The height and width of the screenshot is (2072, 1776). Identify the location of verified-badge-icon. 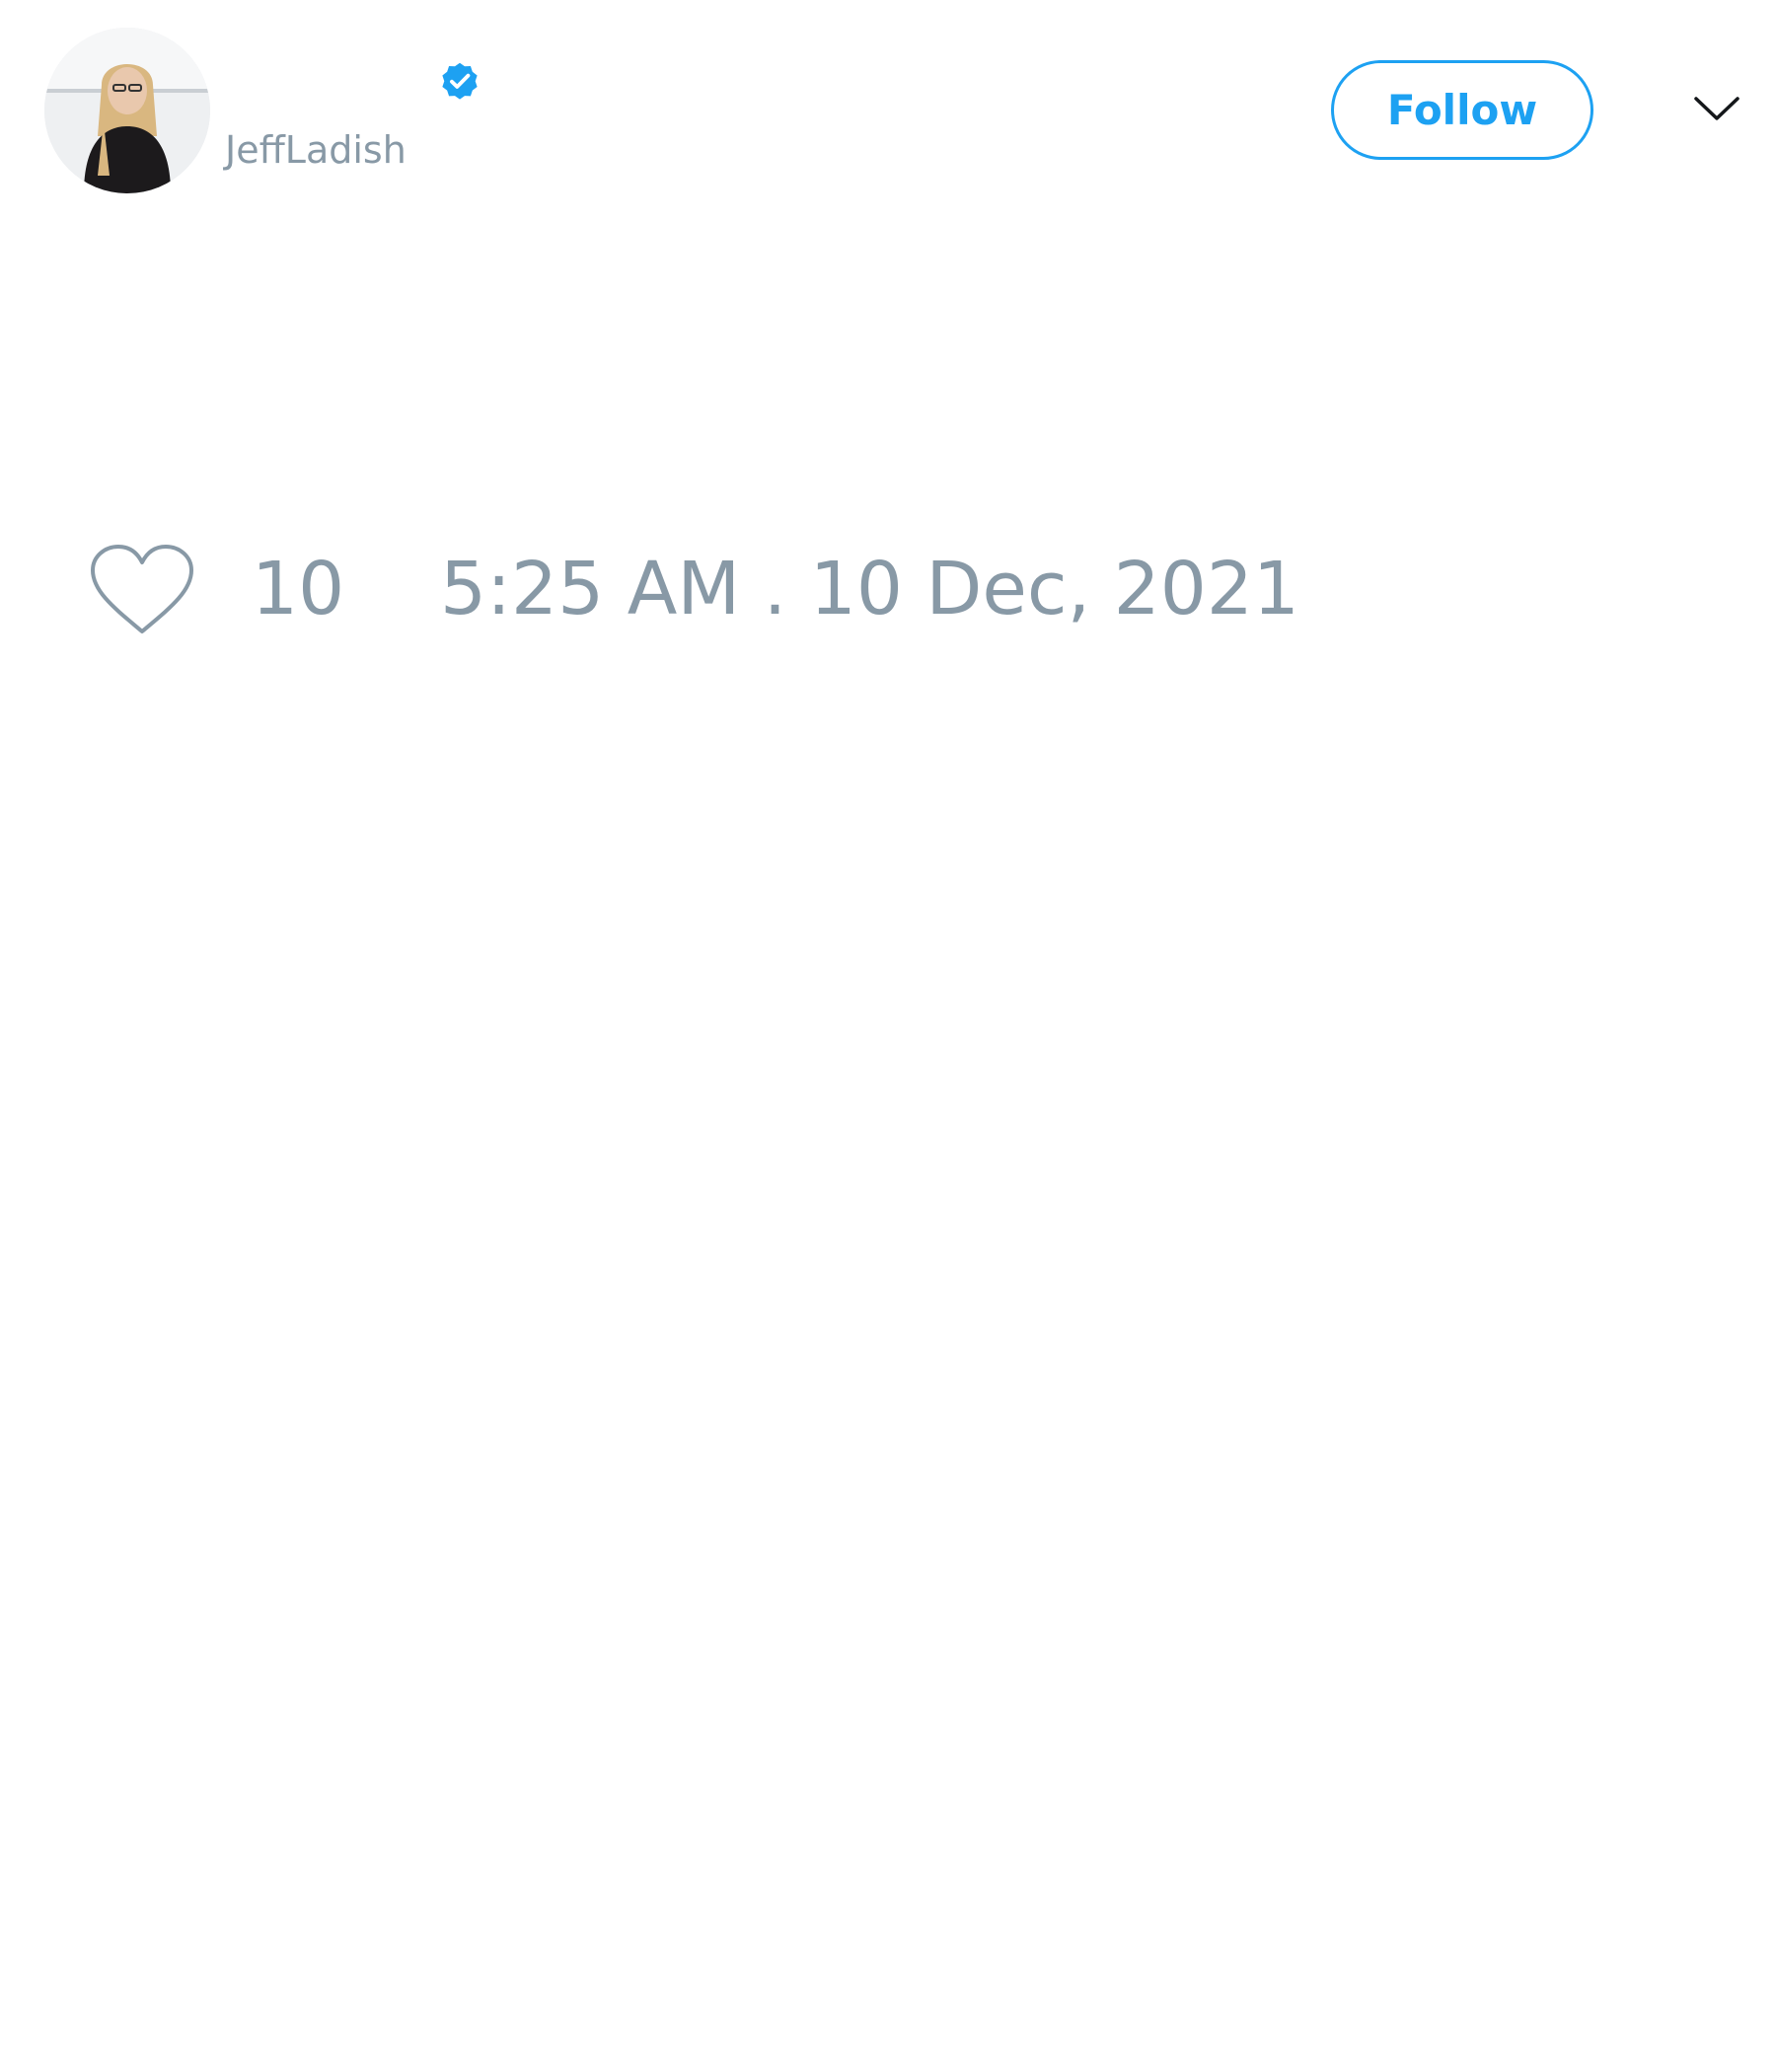
(460, 81).